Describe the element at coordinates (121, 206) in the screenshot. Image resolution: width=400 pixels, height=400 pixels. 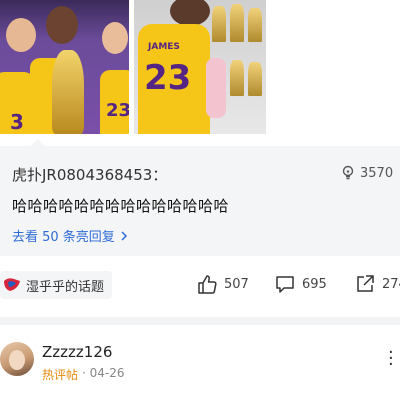
I see `reply-text: 哈哈哈哈哈哈哈哈哈哈哈哈哈哈` at that location.